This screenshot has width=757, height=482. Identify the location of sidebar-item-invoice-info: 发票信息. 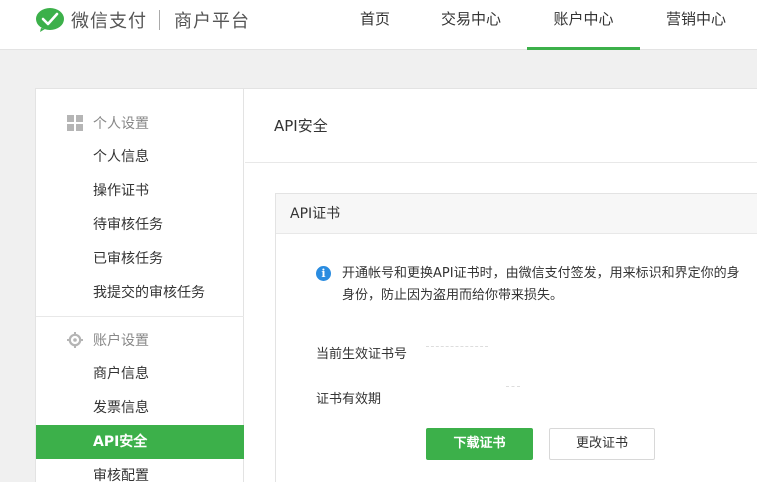
(140, 408).